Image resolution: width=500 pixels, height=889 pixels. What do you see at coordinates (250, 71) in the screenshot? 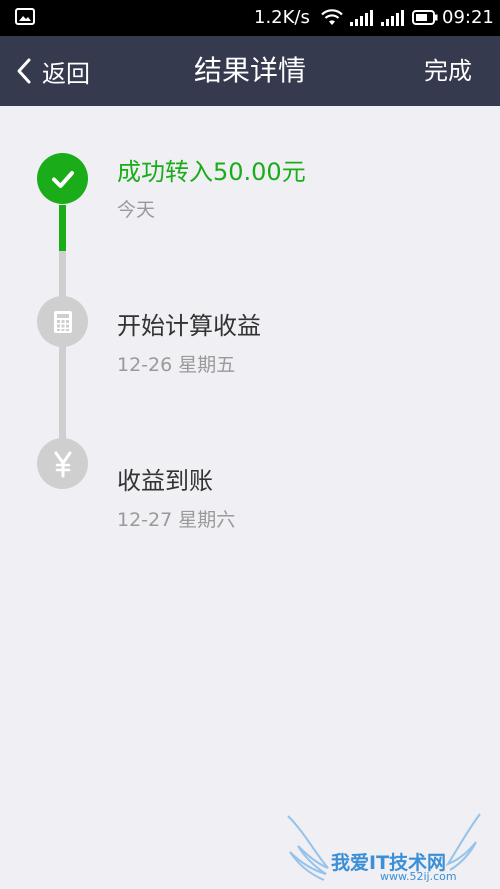
I see `nav-bar: 结果详情 返回 完成` at bounding box center [250, 71].